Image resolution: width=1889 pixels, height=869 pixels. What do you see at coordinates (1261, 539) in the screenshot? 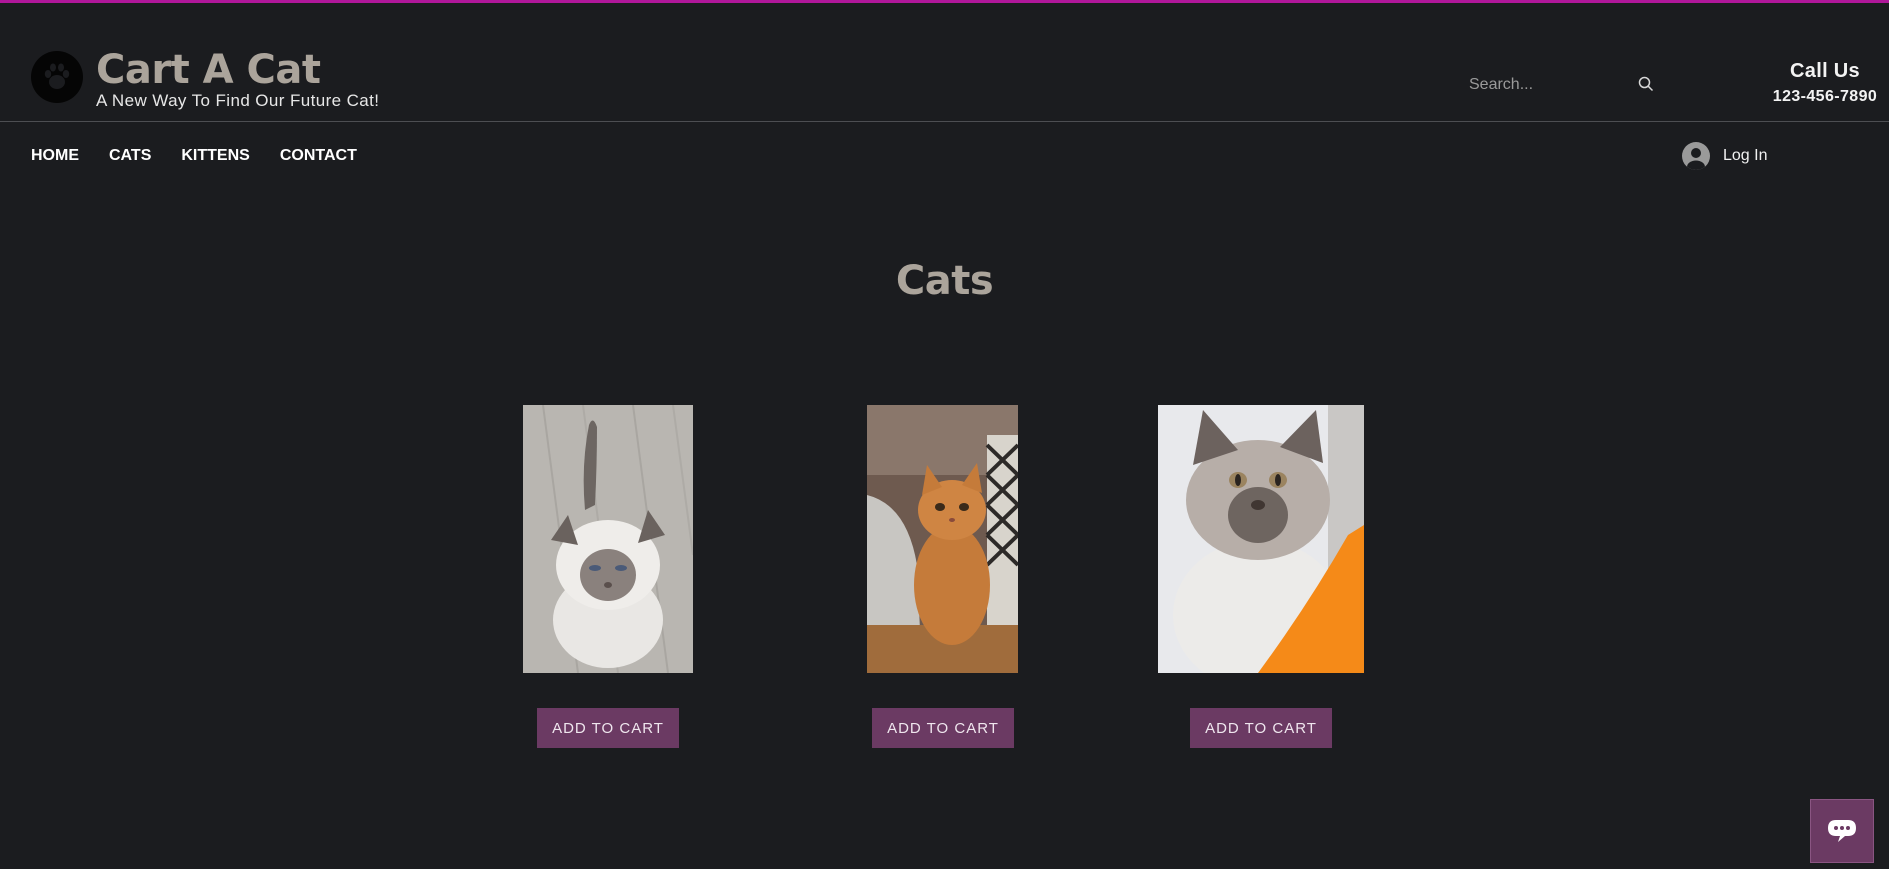
I see `product-image-british-shorthair` at bounding box center [1261, 539].